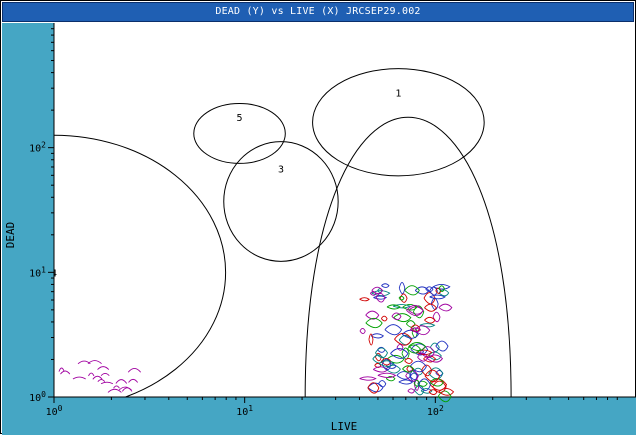 The width and height of the screenshot is (636, 439). I want to click on gate-label: 1, so click(398, 94).